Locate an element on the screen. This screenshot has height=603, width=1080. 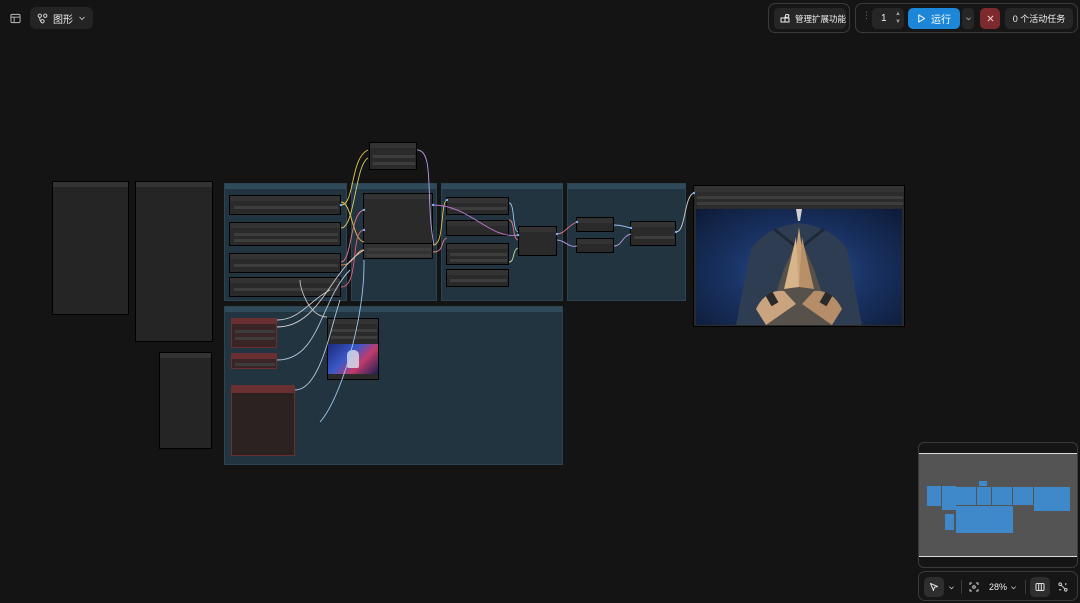
workflow-icon is located at coordinates (42, 18).